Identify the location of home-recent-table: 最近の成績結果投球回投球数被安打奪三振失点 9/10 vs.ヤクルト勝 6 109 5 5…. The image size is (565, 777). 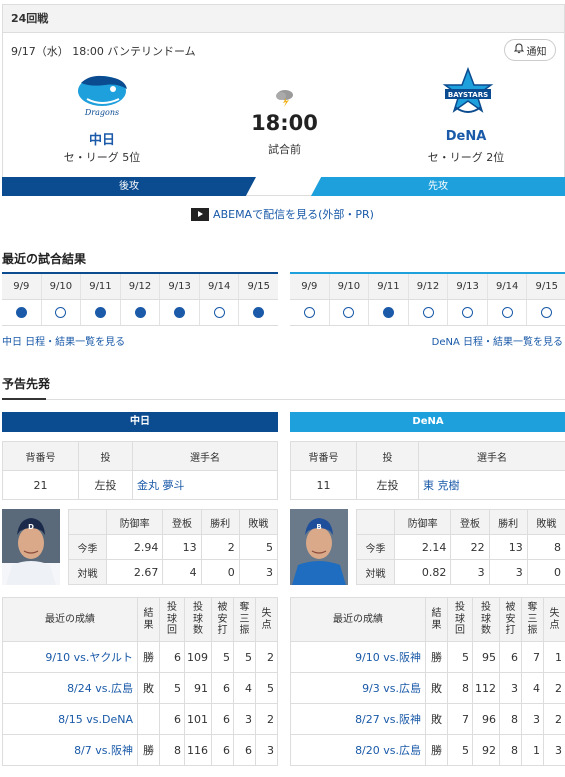
(140, 681).